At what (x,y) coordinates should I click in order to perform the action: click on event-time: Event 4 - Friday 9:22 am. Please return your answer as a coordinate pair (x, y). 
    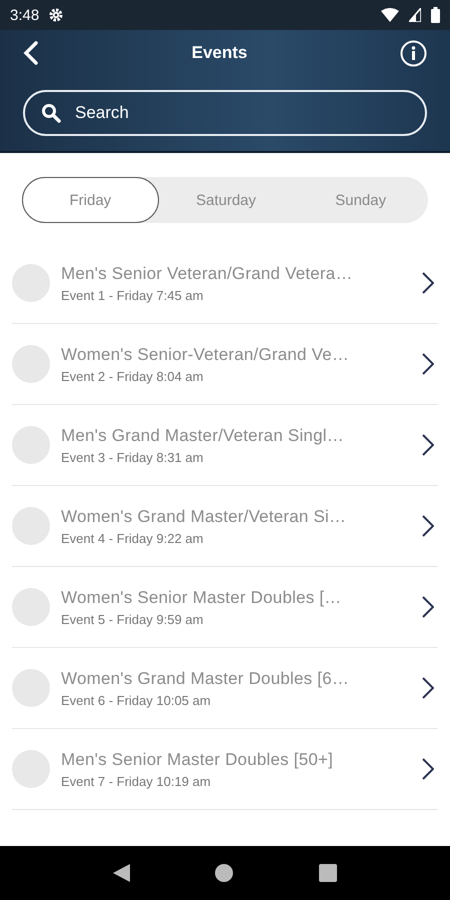
    Looking at the image, I should click on (132, 538).